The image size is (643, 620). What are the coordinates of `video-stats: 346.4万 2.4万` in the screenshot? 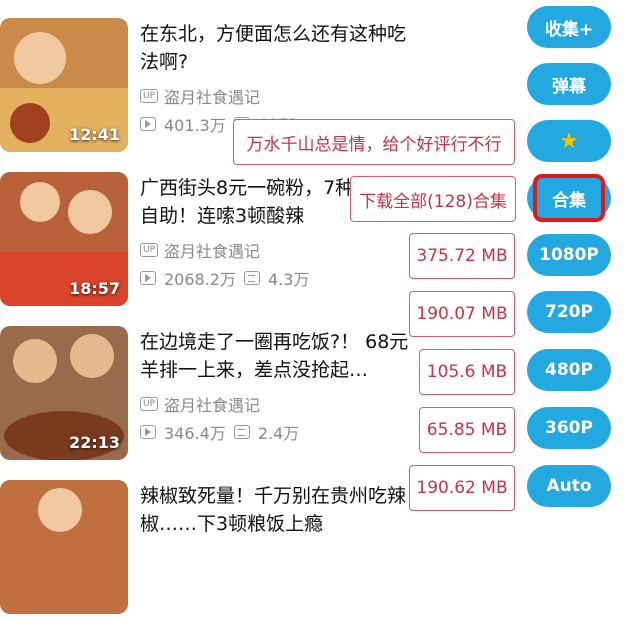 It's located at (219, 432).